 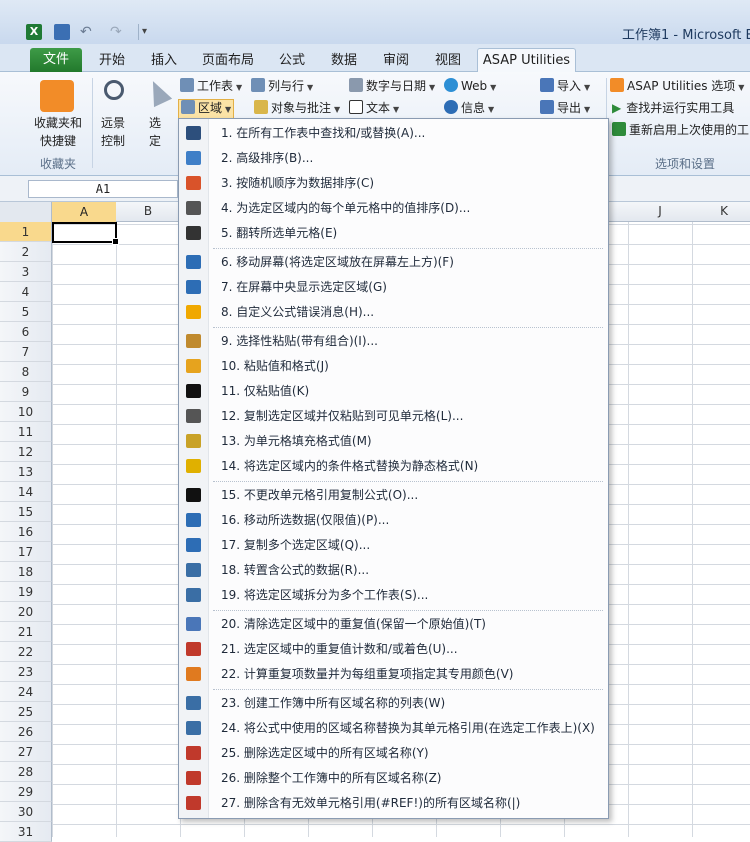 I want to click on tab-file: 文件, so click(x=56, y=60).